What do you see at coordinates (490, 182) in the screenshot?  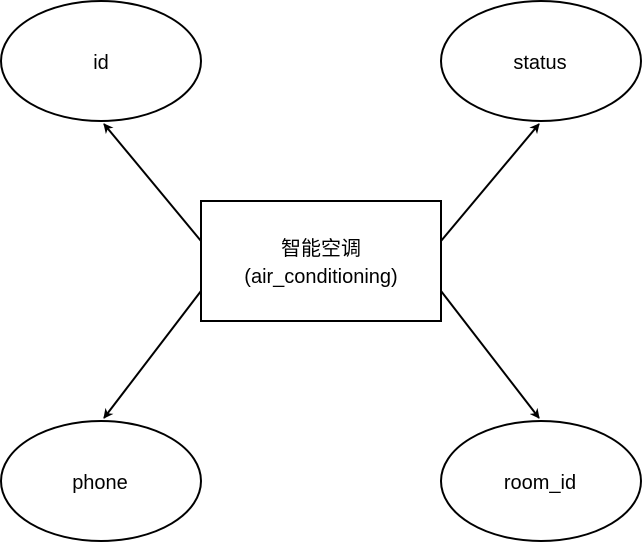 I see `connector-status` at bounding box center [490, 182].